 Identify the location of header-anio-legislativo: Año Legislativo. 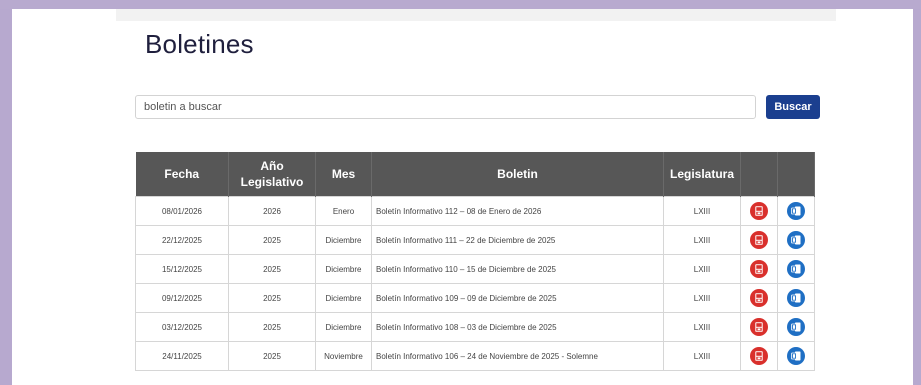
(272, 174).